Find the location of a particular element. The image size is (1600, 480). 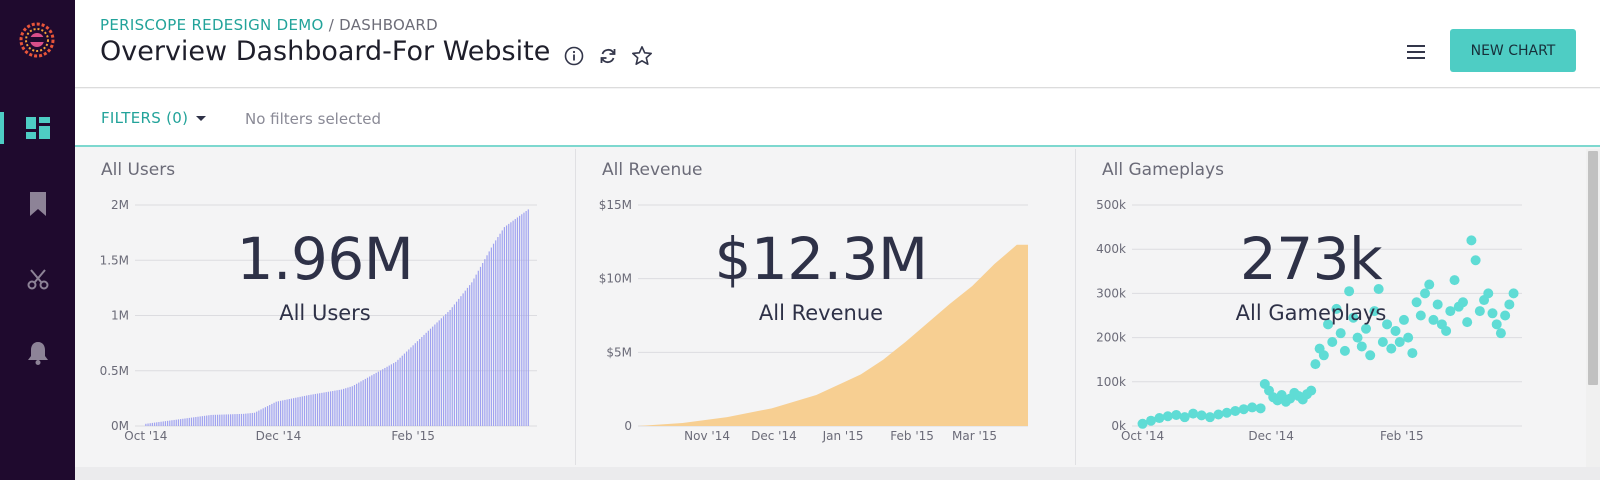

star-icon is located at coordinates (642, 56).